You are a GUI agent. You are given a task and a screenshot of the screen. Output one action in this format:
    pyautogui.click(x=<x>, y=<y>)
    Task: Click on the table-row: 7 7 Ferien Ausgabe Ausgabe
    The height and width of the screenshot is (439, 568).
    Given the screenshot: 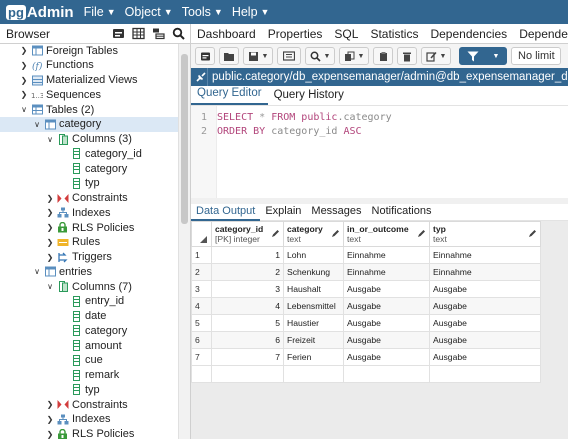 What is the action you would take?
    pyautogui.click(x=366, y=357)
    